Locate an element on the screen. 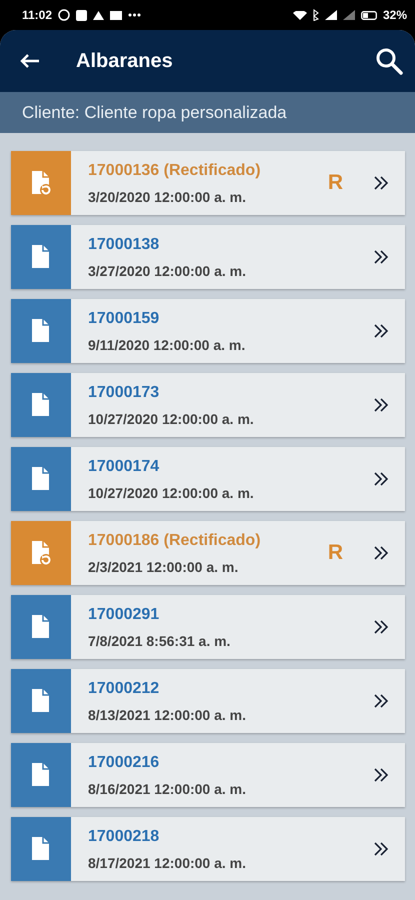 The width and height of the screenshot is (415, 900). note-number: 17000173 is located at coordinates (124, 393).